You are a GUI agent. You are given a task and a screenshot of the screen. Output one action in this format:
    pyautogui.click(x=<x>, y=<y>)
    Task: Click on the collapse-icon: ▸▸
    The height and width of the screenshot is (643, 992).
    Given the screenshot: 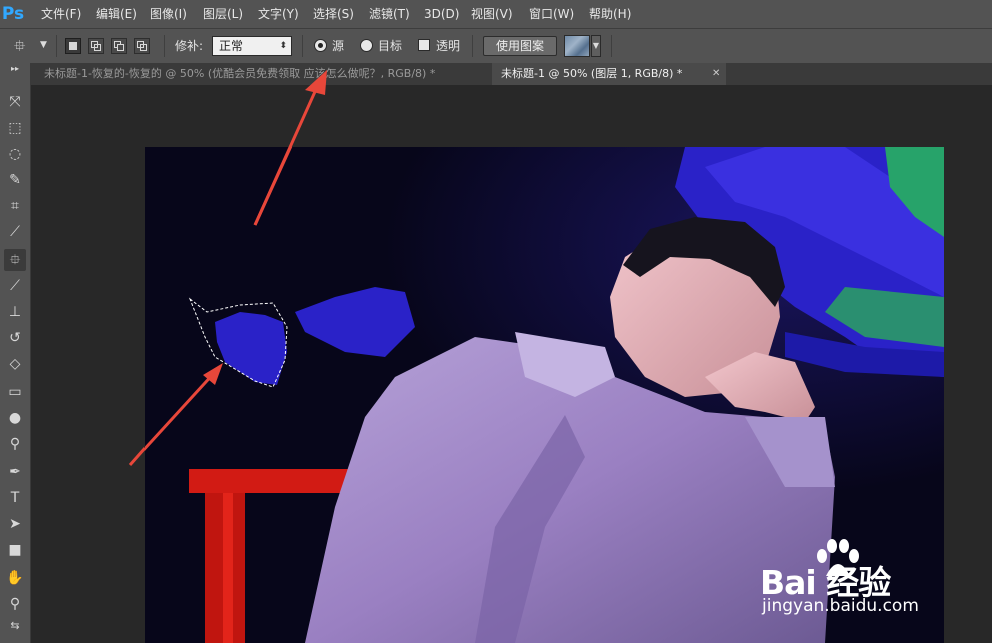 What is the action you would take?
    pyautogui.click(x=15, y=69)
    